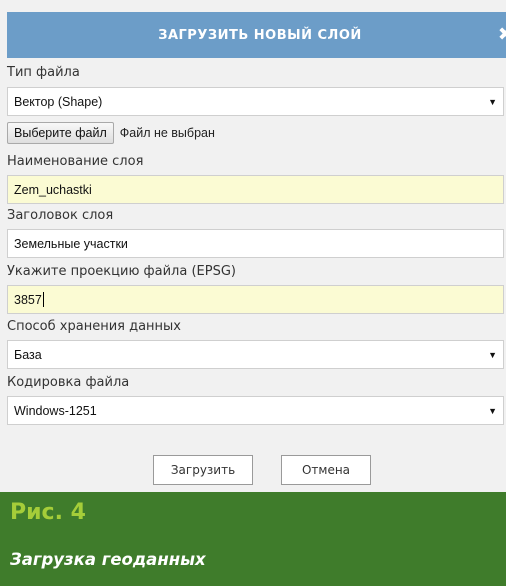  What do you see at coordinates (71, 243) in the screenshot?
I see `layer-title-value: Земельные участки` at bounding box center [71, 243].